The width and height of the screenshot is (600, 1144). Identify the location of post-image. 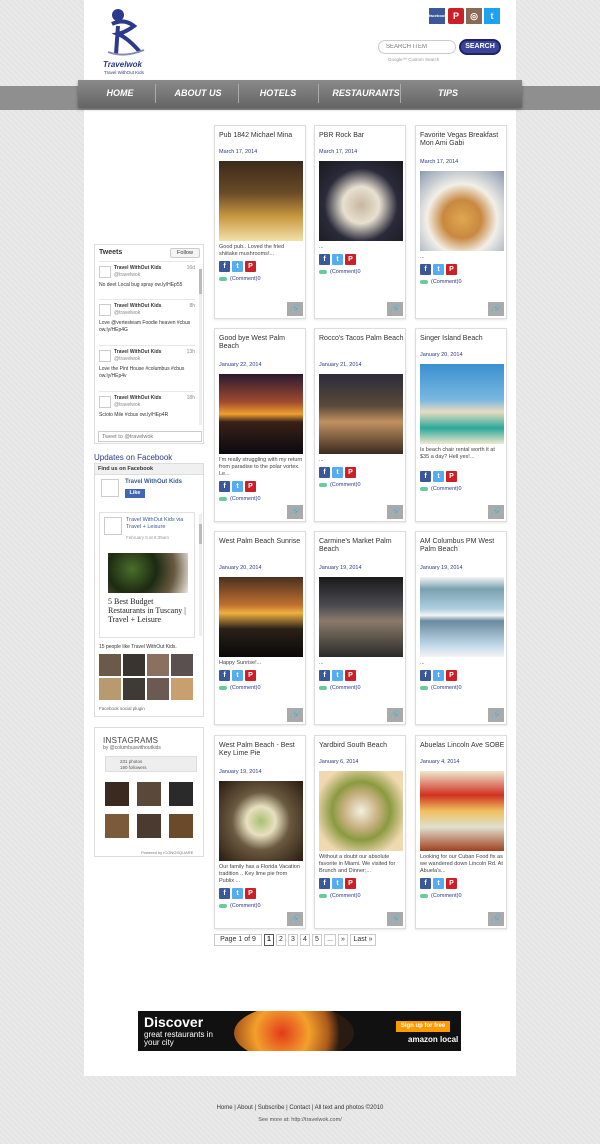
(148, 573).